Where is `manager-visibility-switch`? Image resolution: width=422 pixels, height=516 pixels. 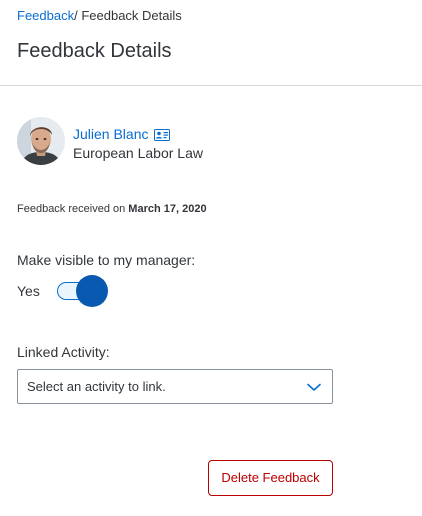
manager-visibility-switch is located at coordinates (83, 291).